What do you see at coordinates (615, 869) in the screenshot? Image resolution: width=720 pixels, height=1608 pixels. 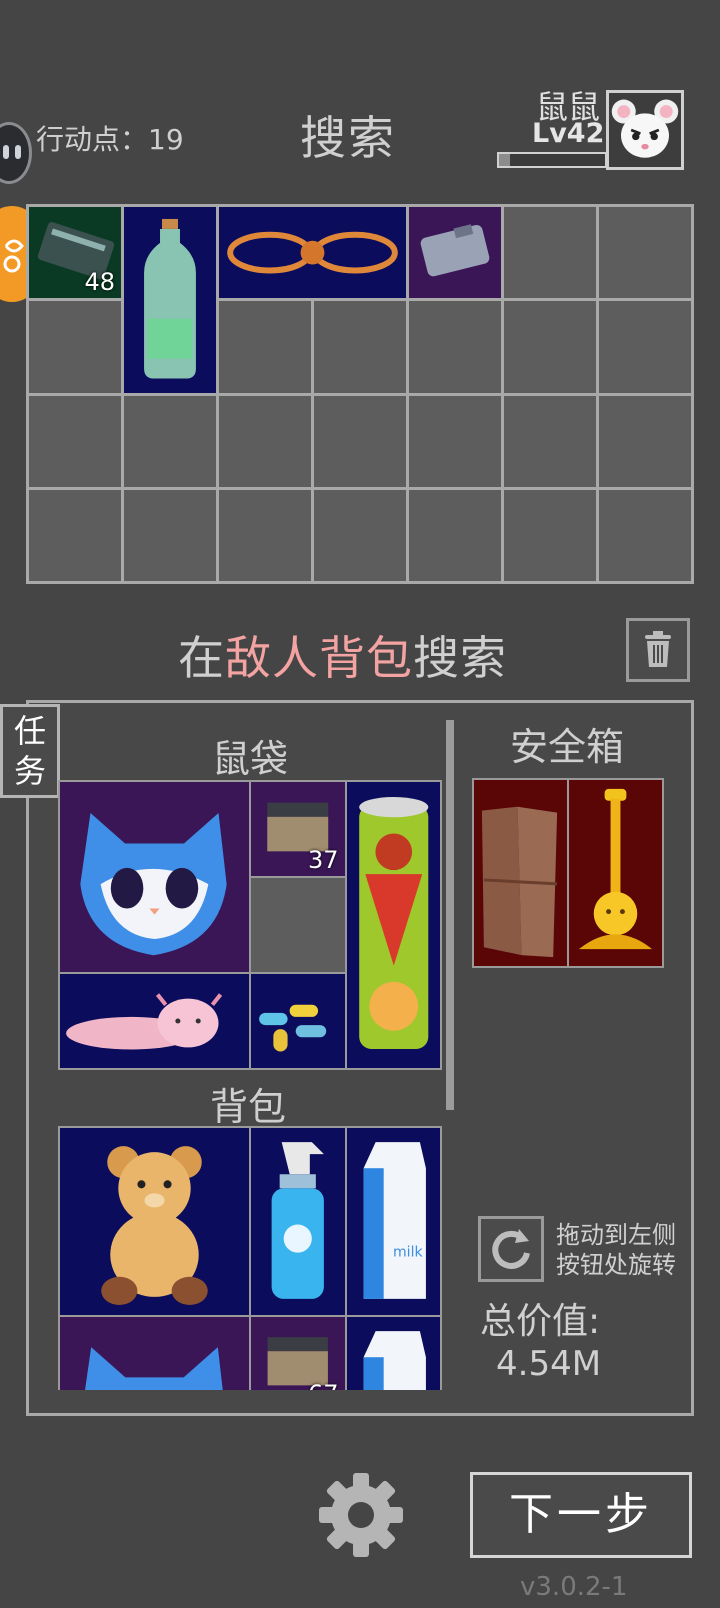 I see `golden-trophy-icon` at bounding box center [615, 869].